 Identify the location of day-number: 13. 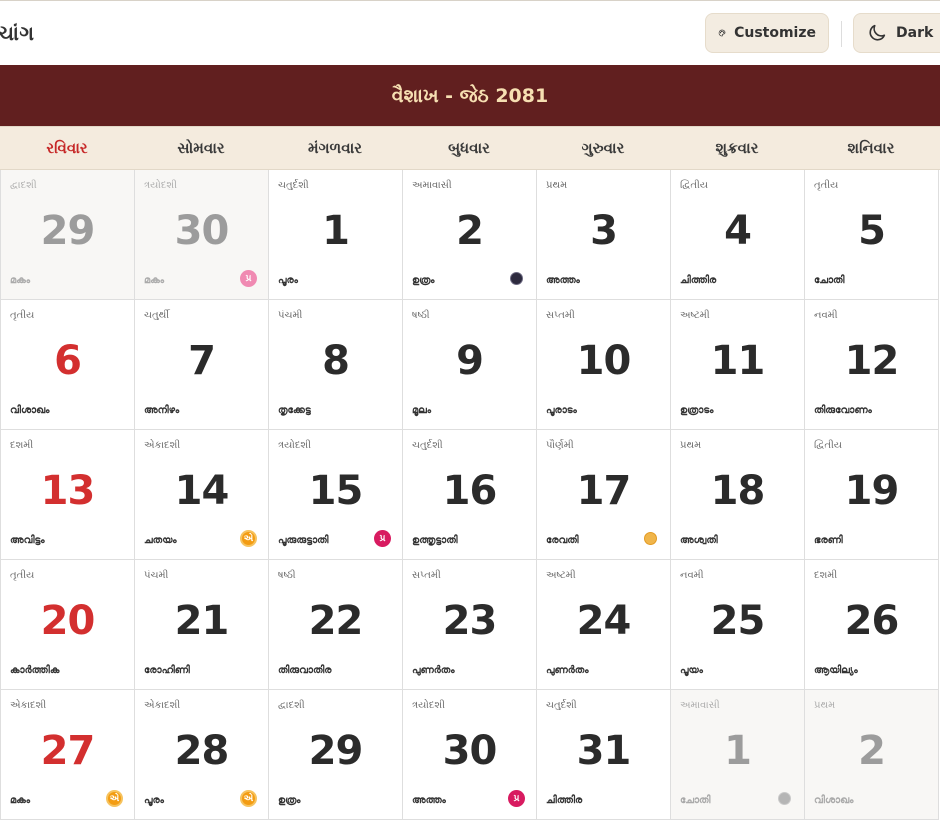
(68, 491).